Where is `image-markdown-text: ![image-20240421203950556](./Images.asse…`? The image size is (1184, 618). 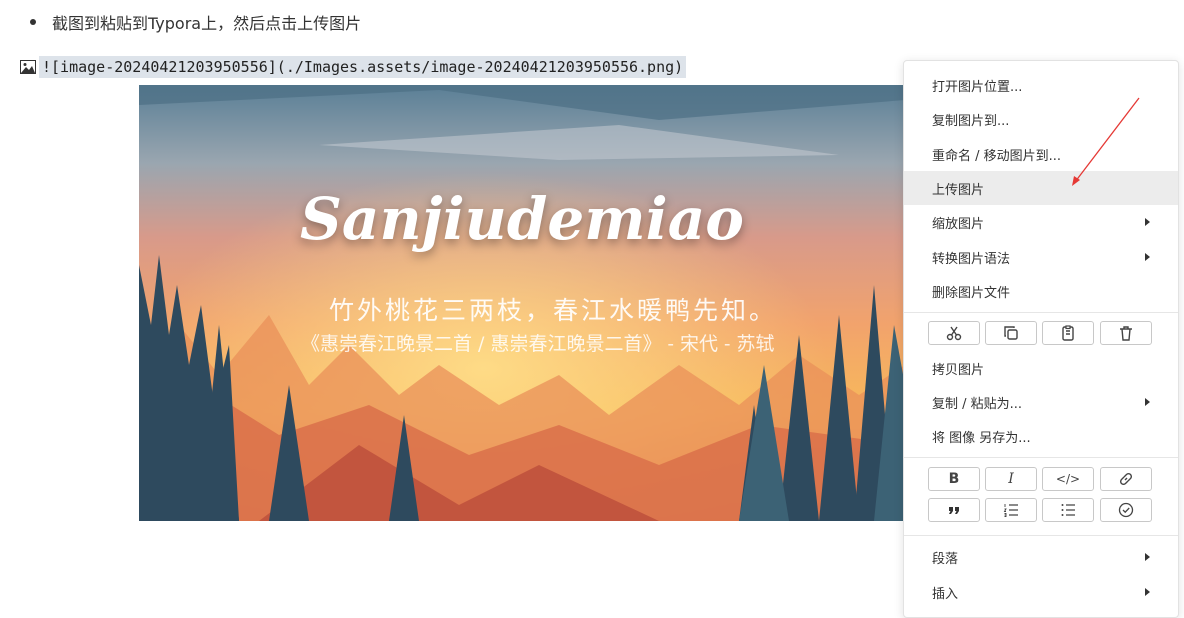 image-markdown-text: ![image-20240421203950556](./Images.asse… is located at coordinates (363, 67).